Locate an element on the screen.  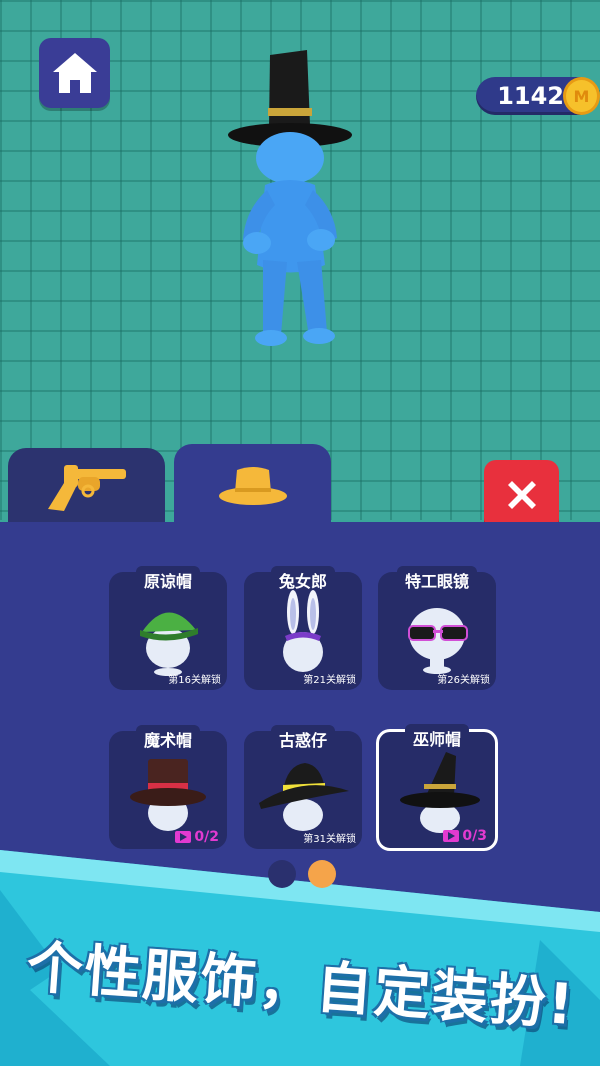
close-button is located at coordinates (521, 495).